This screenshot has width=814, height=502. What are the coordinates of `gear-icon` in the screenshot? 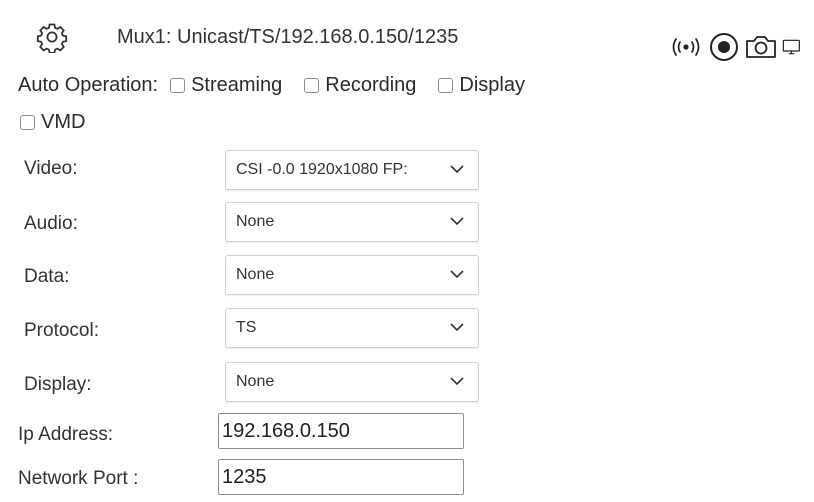 It's located at (52, 37).